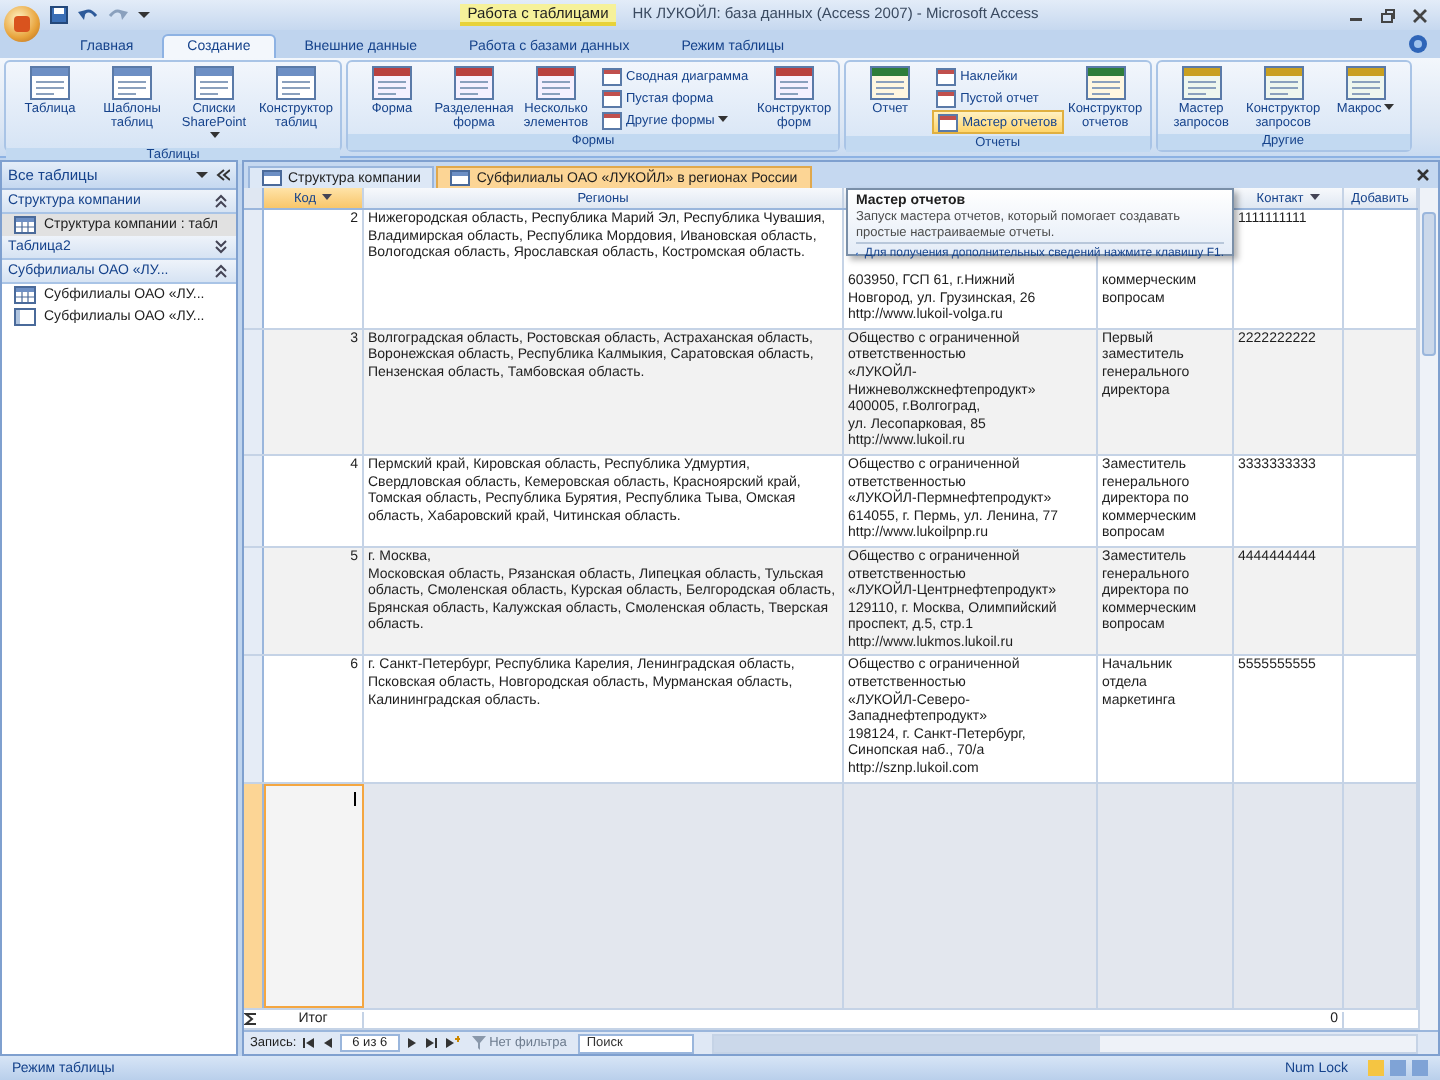 The height and width of the screenshot is (1080, 1440). What do you see at coordinates (59, 15) in the screenshot?
I see `save-icon` at bounding box center [59, 15].